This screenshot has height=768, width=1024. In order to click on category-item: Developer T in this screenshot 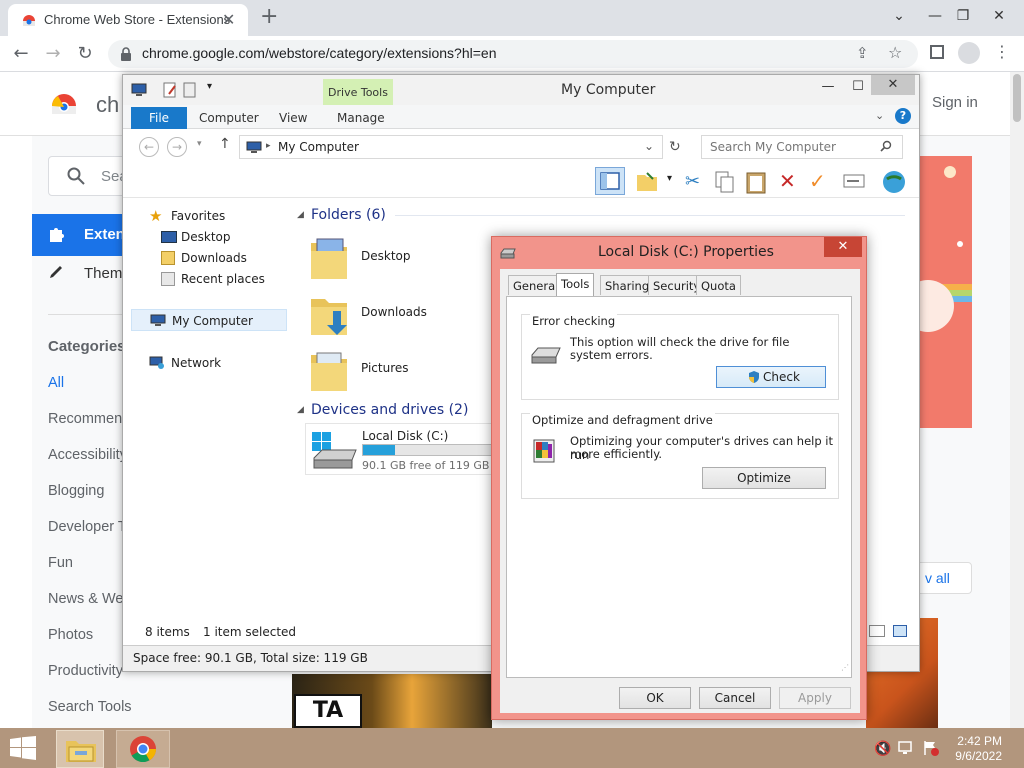, I will do `click(87, 527)`.